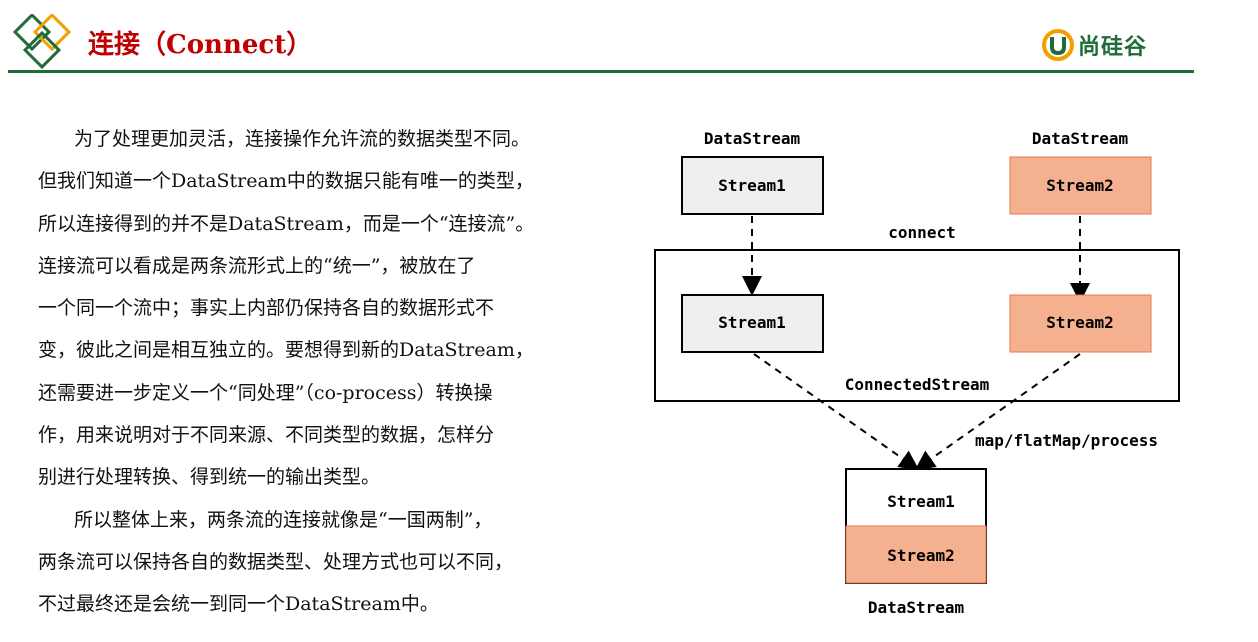 Image resolution: width=1258 pixels, height=642 pixels. Describe the element at coordinates (266, 308) in the screenshot. I see `text-line: 一个同一个流中；事实上内部仍保持各自的数据形式不` at that location.